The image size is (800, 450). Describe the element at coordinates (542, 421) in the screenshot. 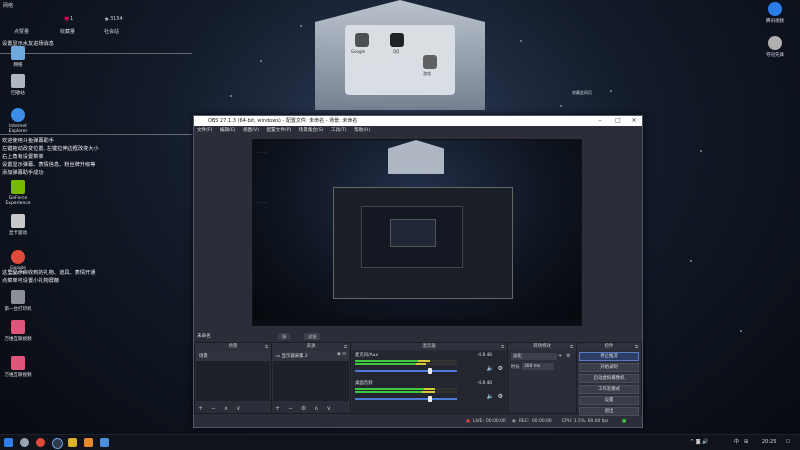

I see `rec-time: 00:00:00` at that location.